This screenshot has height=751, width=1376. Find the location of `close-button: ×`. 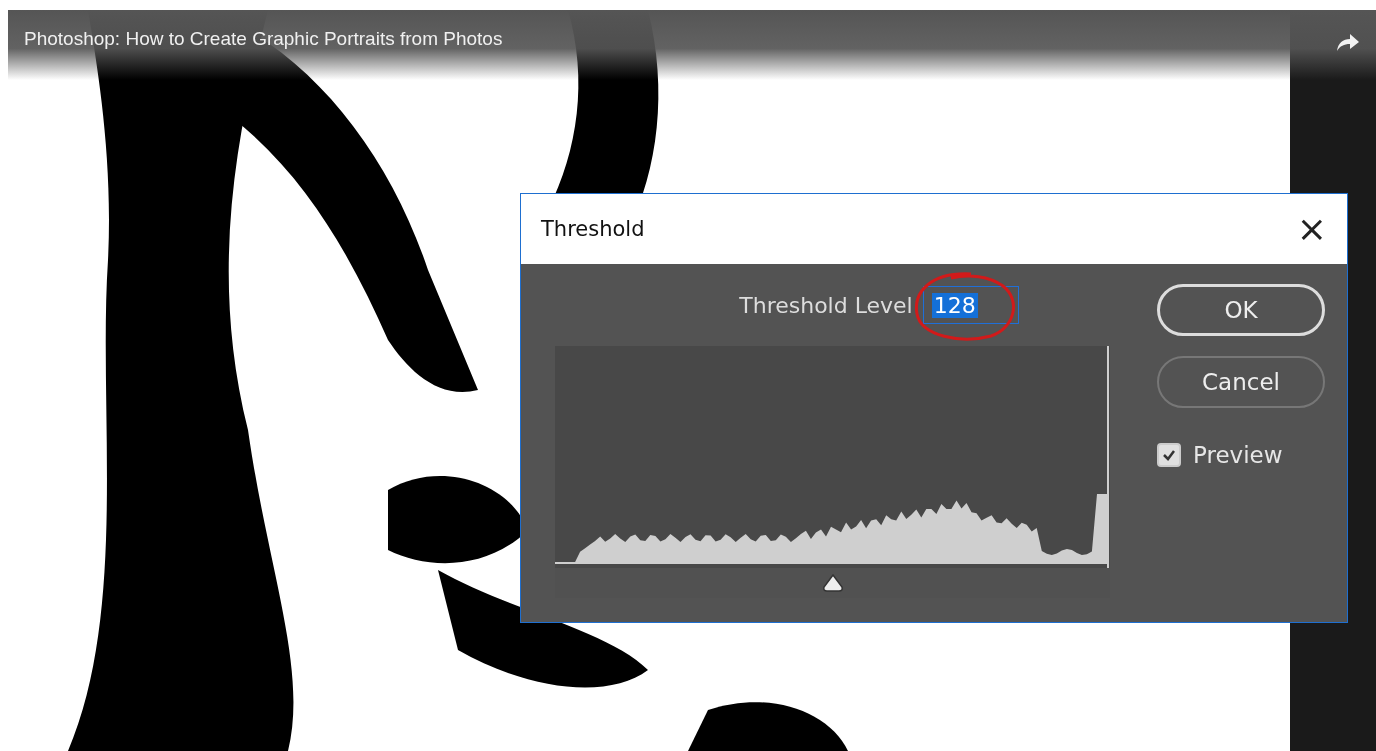

close-button: × is located at coordinates (1311, 229).